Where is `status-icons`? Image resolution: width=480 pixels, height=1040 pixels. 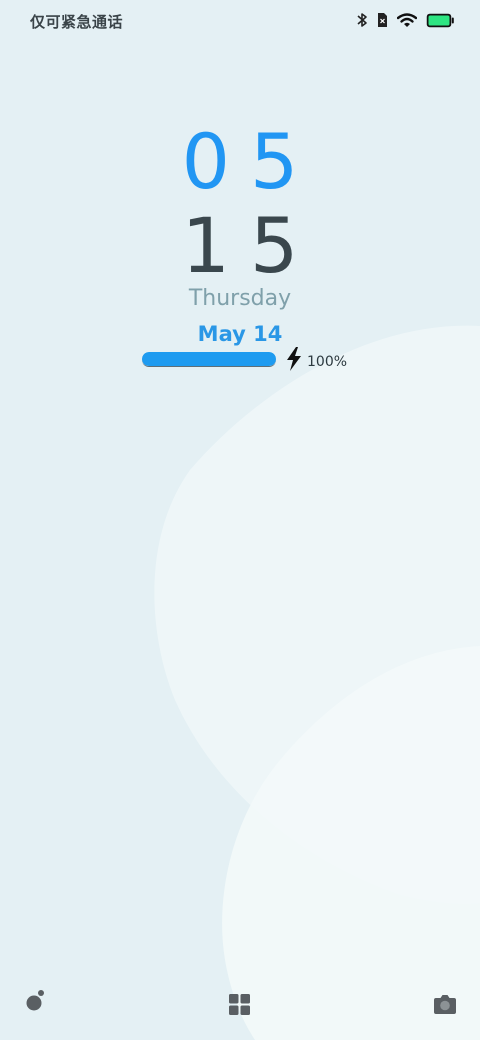 status-icons is located at coordinates (405, 20).